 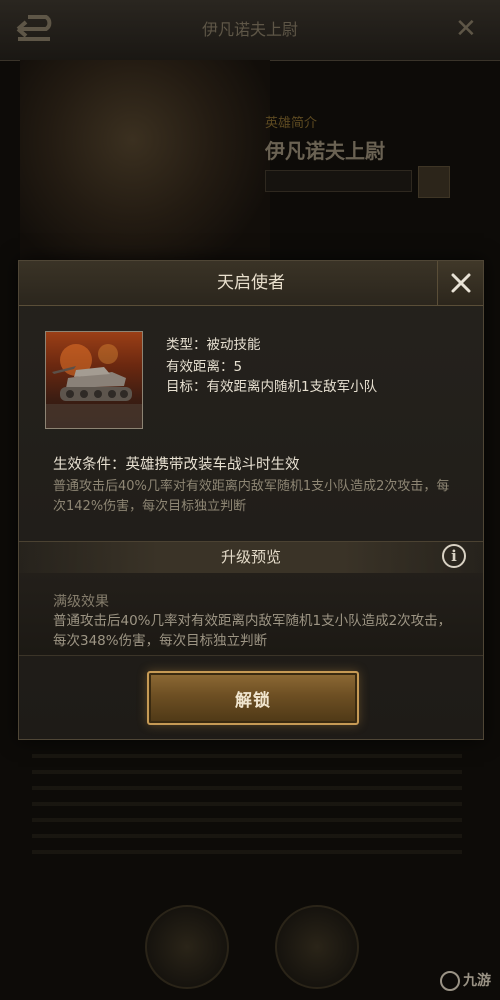 What do you see at coordinates (338, 181) in the screenshot?
I see `hero-progress-bar` at bounding box center [338, 181].